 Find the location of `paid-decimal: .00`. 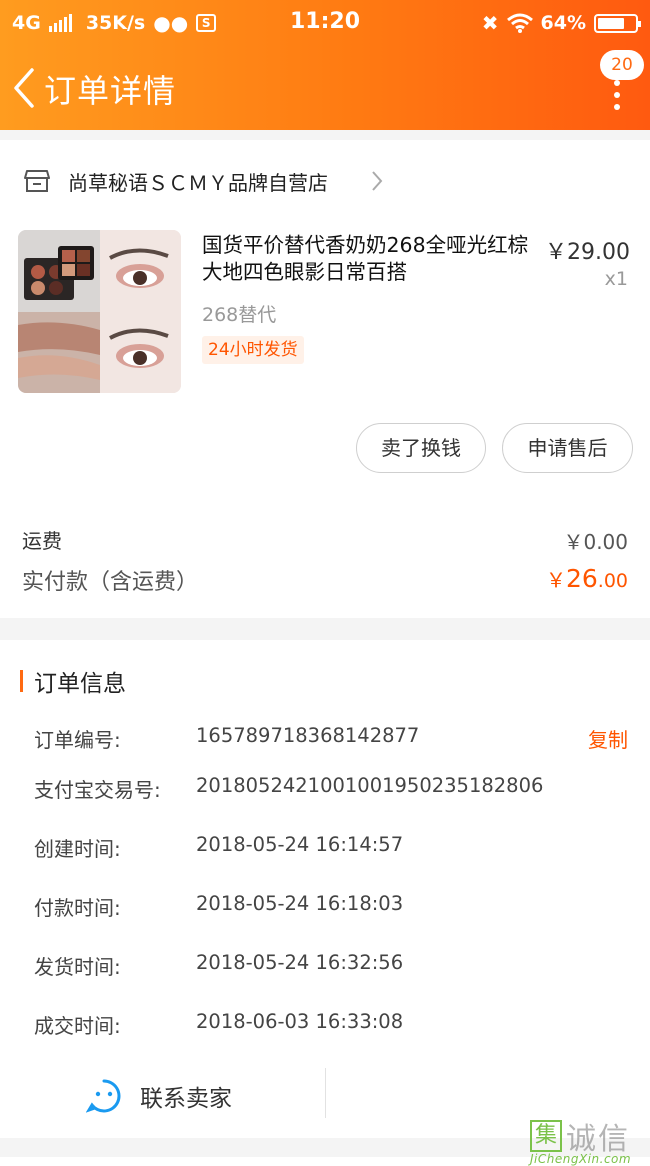

paid-decimal: .00 is located at coordinates (612, 581).